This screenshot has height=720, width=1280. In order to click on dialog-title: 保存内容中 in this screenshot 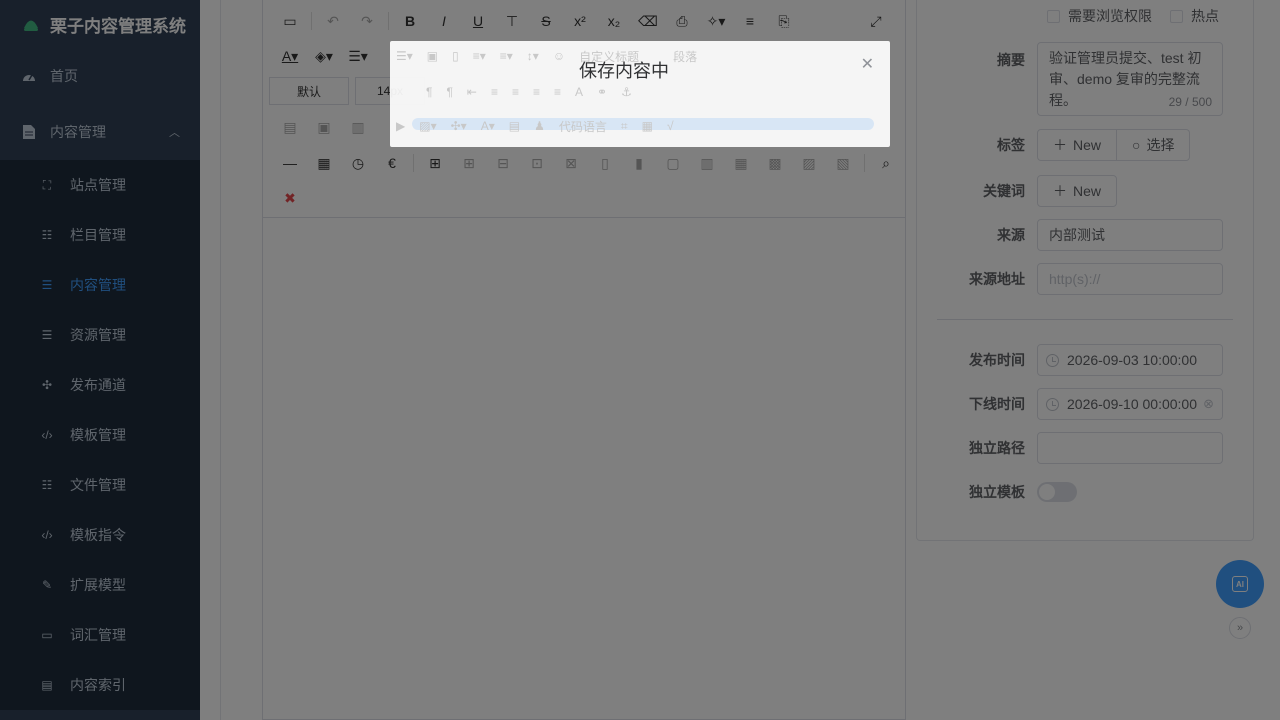, I will do `click(624, 71)`.